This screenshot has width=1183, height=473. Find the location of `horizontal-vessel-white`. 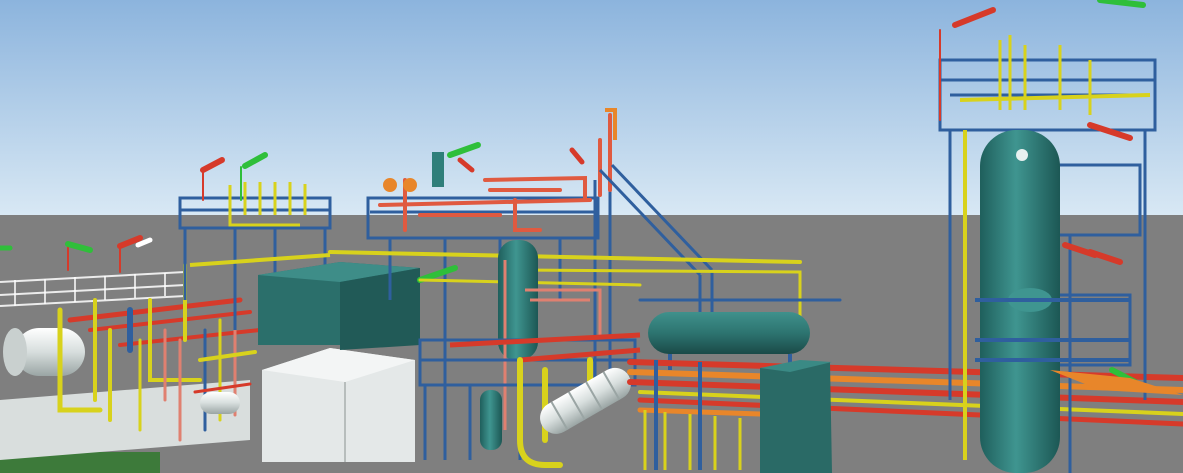

horizontal-vessel-white is located at coordinates (44, 352).